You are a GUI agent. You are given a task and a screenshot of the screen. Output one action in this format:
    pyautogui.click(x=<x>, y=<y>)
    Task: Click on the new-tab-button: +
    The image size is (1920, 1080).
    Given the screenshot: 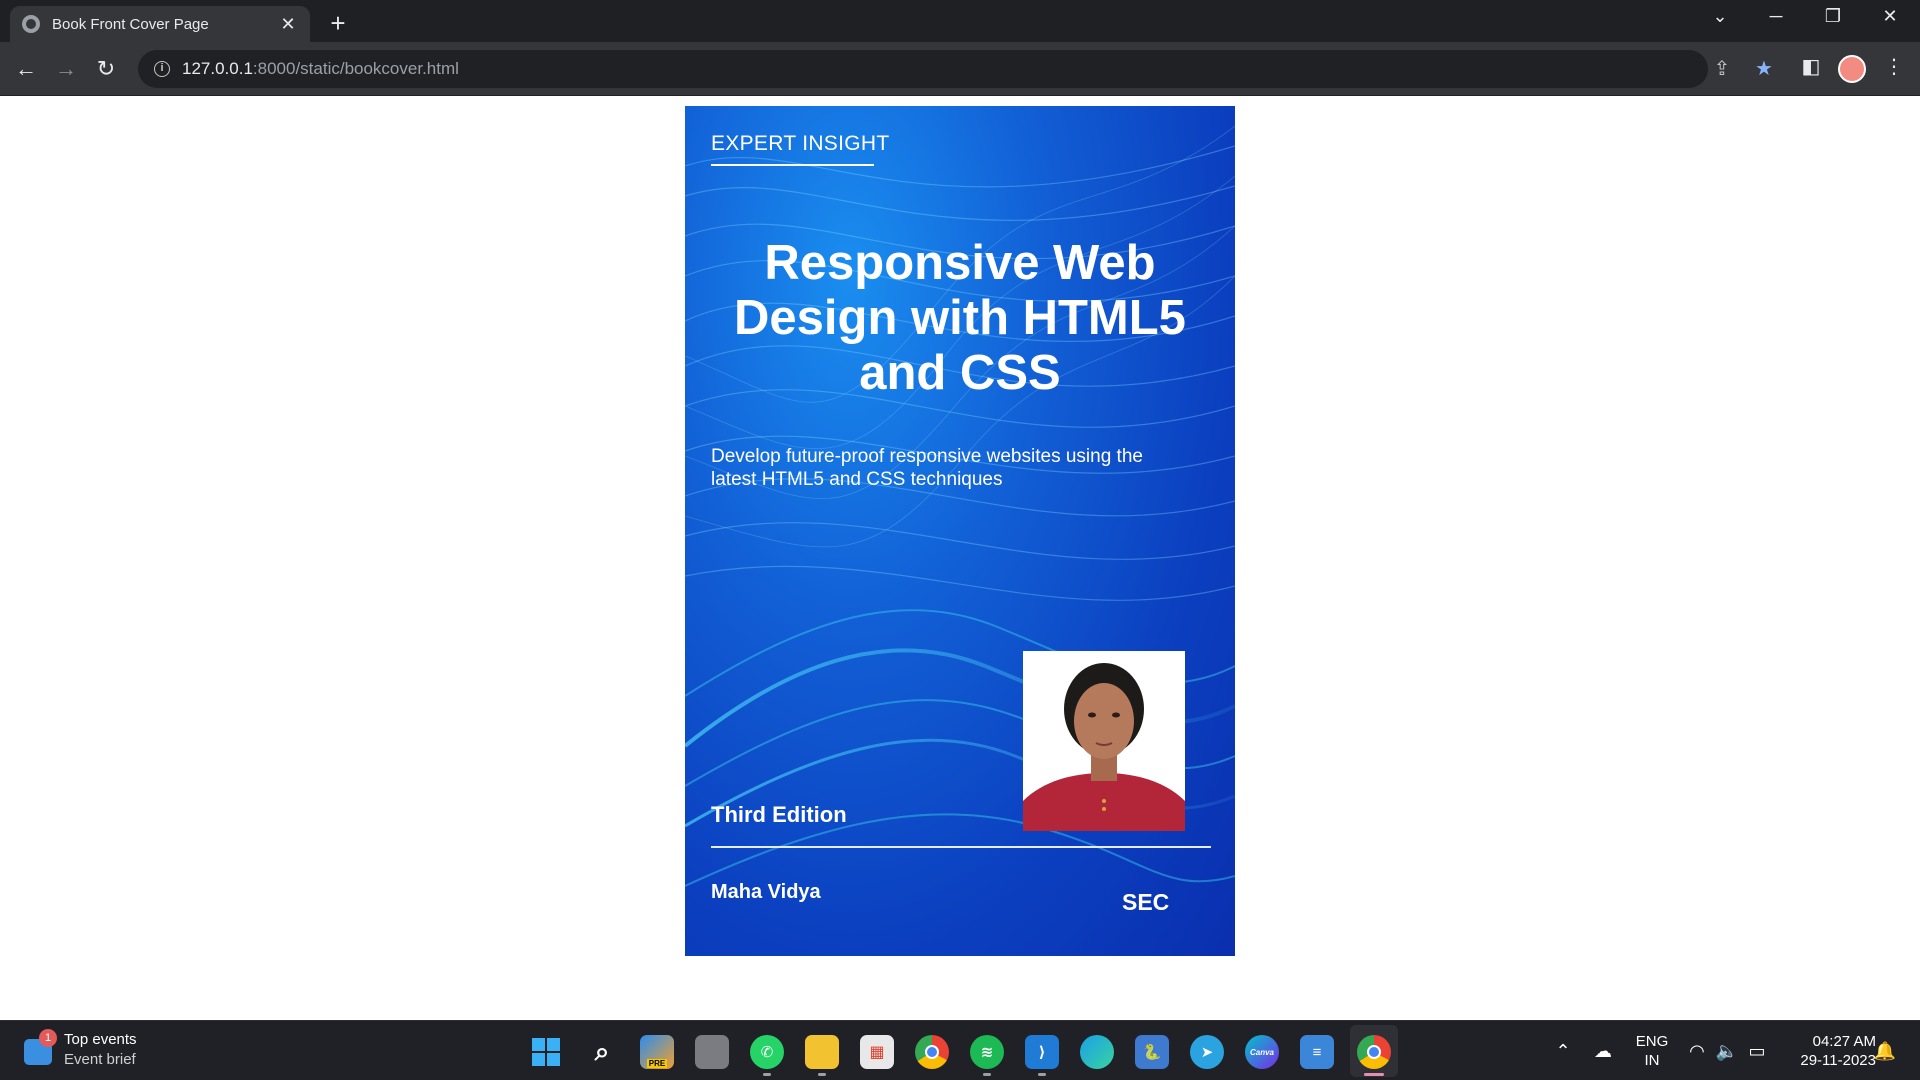 What is the action you would take?
    pyautogui.click(x=338, y=23)
    